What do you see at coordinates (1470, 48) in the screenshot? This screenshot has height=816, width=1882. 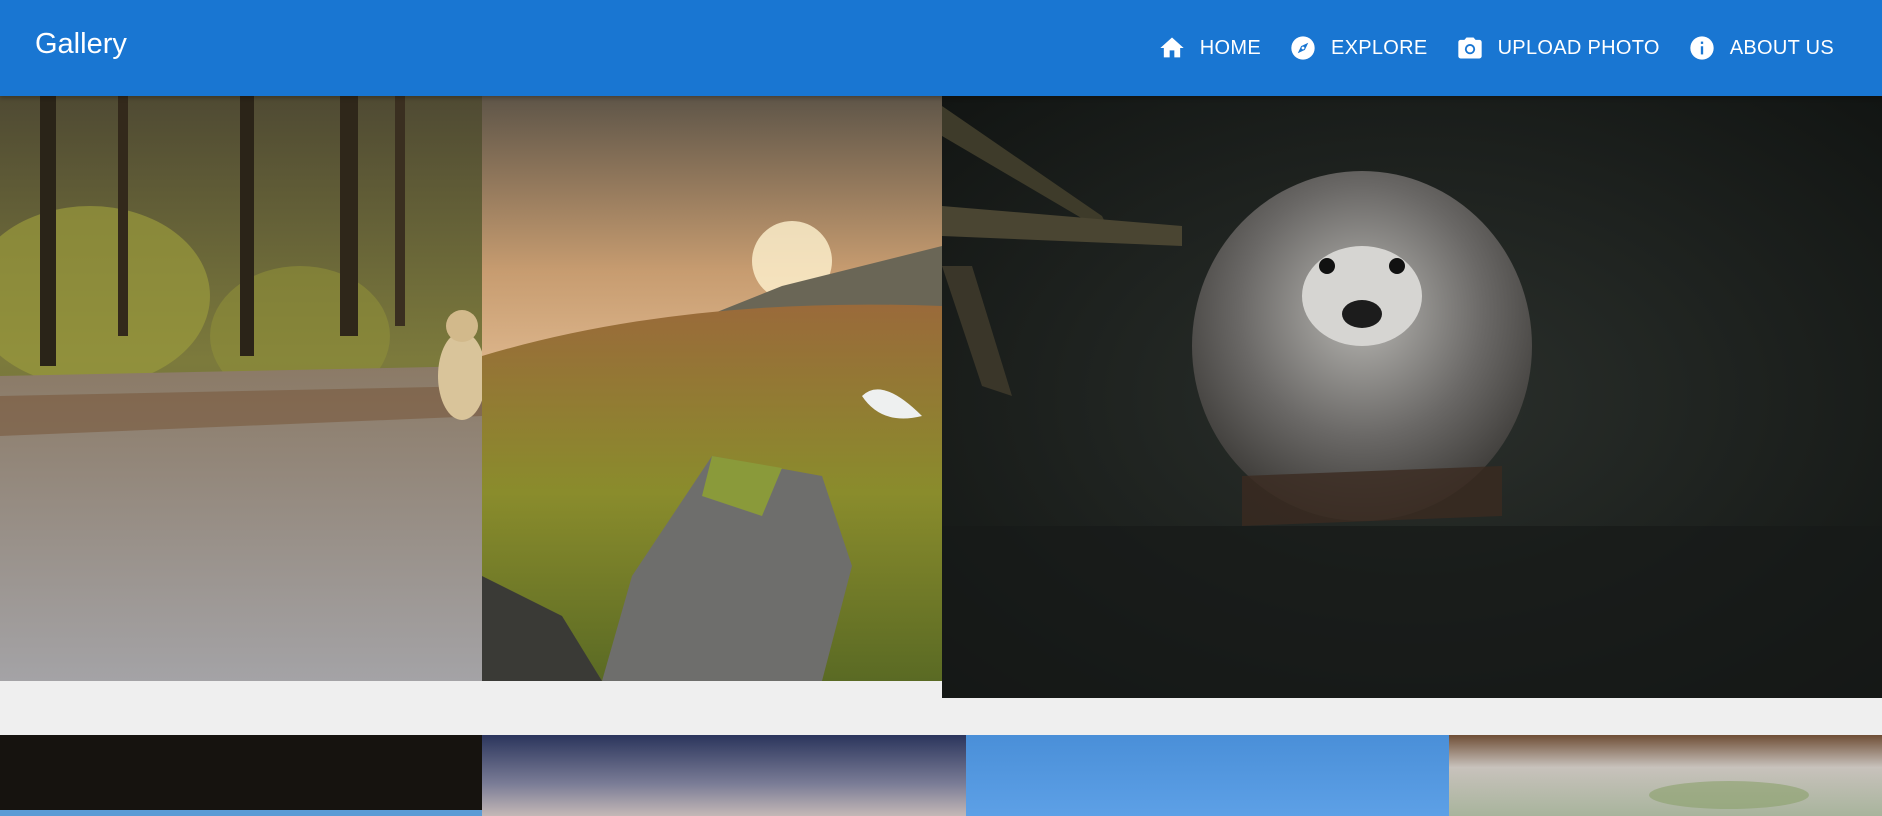 I see `camera-icon` at bounding box center [1470, 48].